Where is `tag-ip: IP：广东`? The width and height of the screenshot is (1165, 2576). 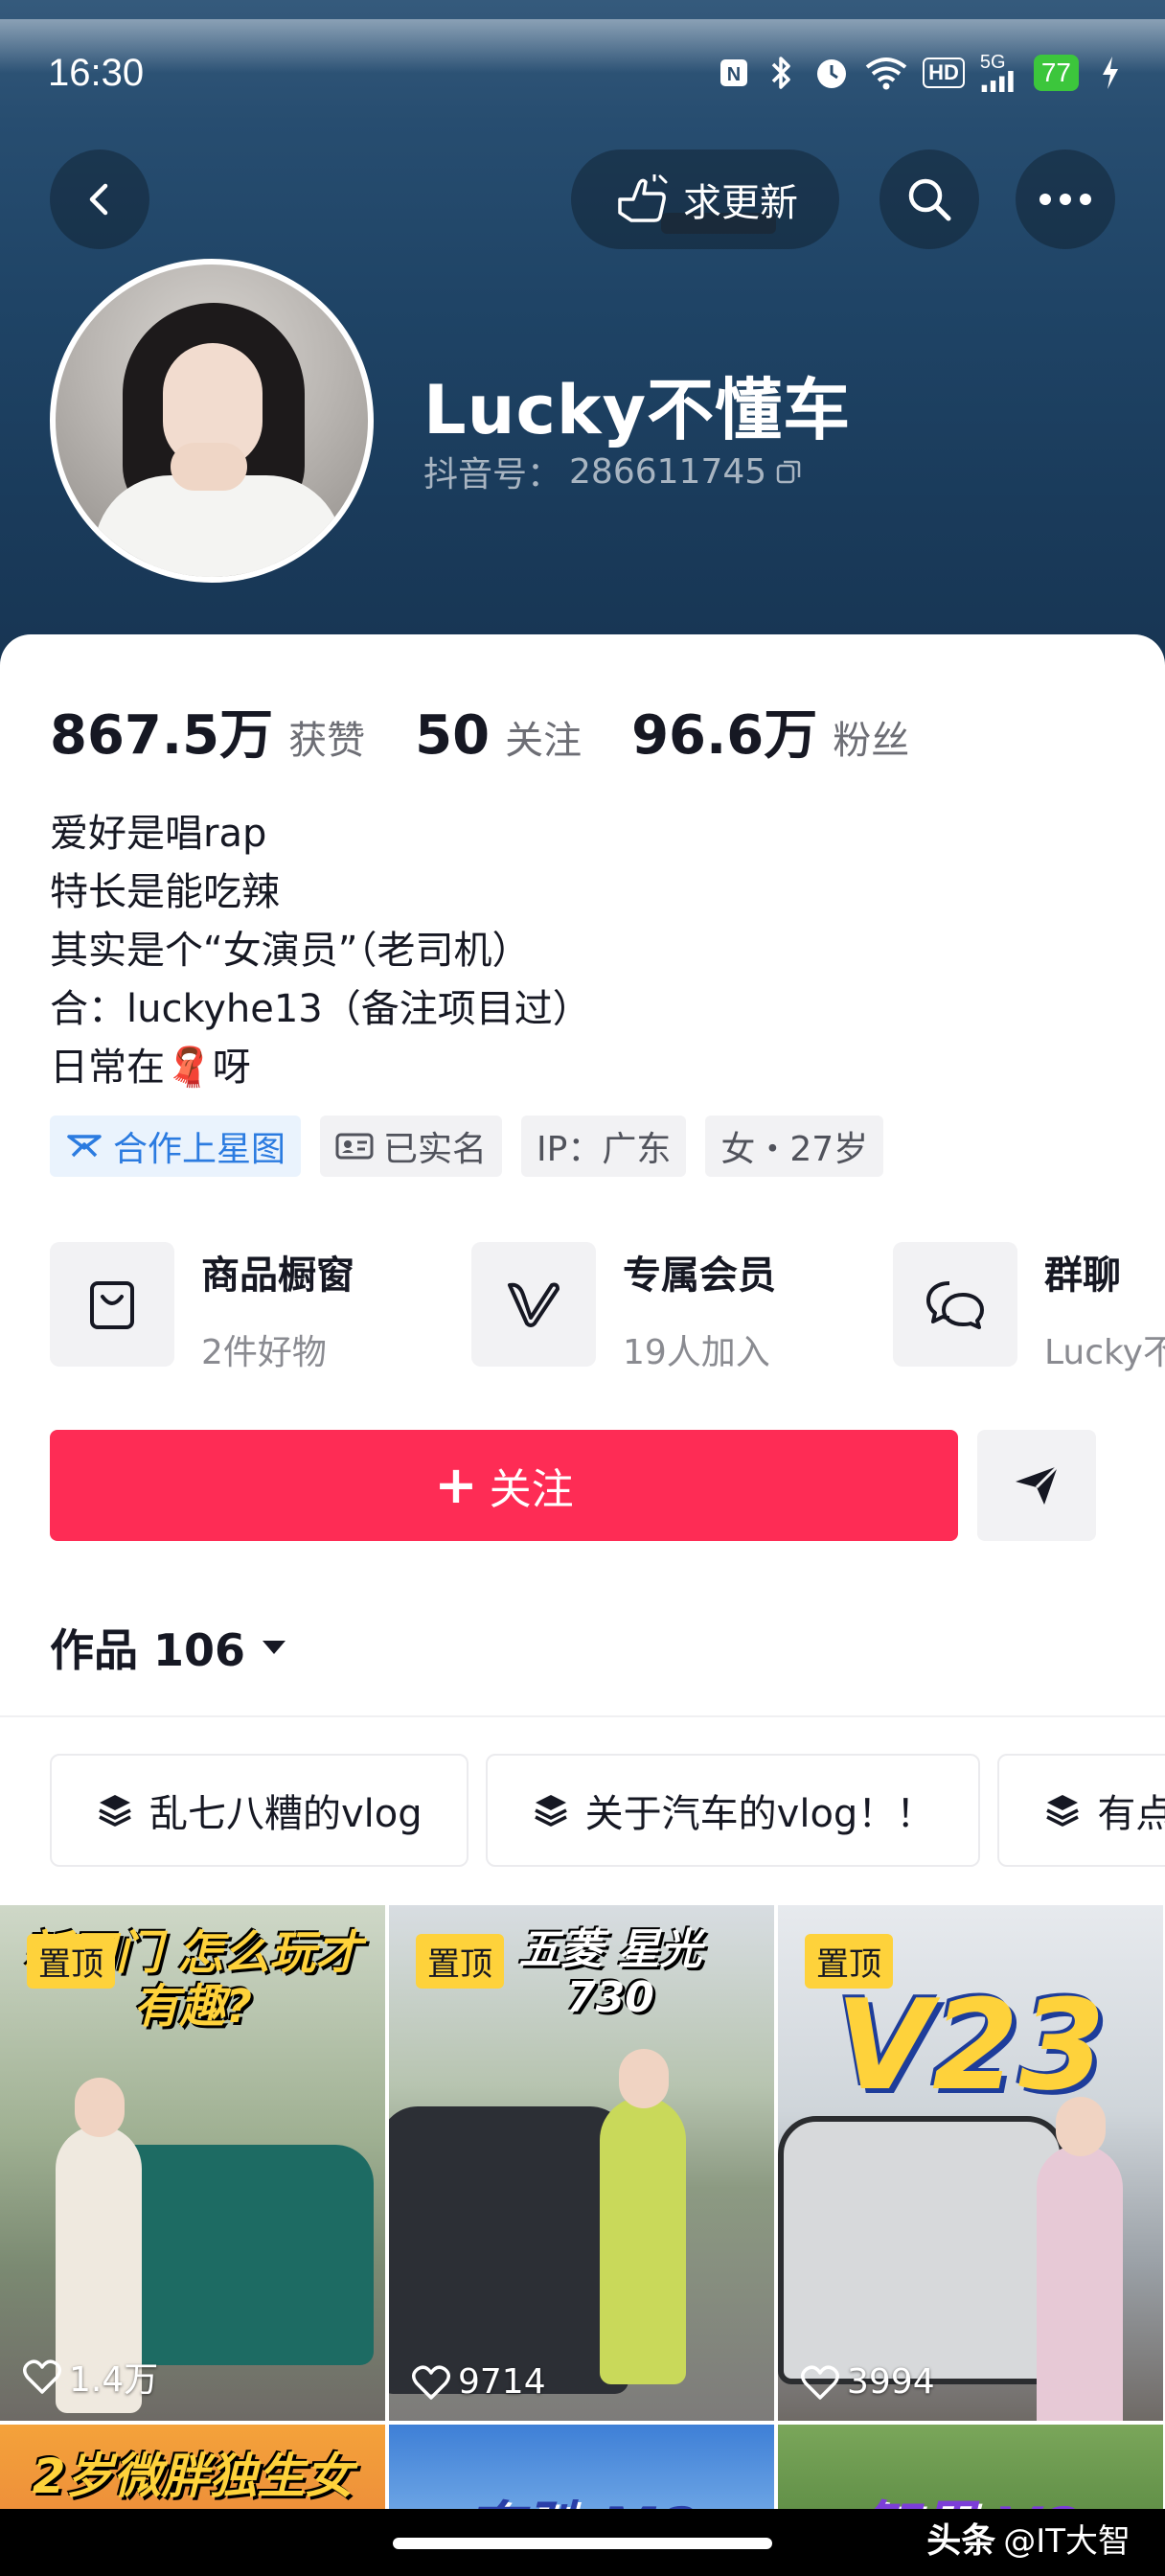
tag-ip: IP：广东 is located at coordinates (604, 1146).